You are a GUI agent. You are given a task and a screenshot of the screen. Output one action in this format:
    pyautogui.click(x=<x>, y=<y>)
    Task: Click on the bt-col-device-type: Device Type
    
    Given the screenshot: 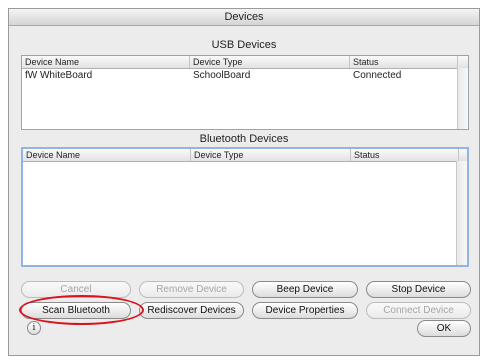 What is the action you would take?
    pyautogui.click(x=271, y=155)
    